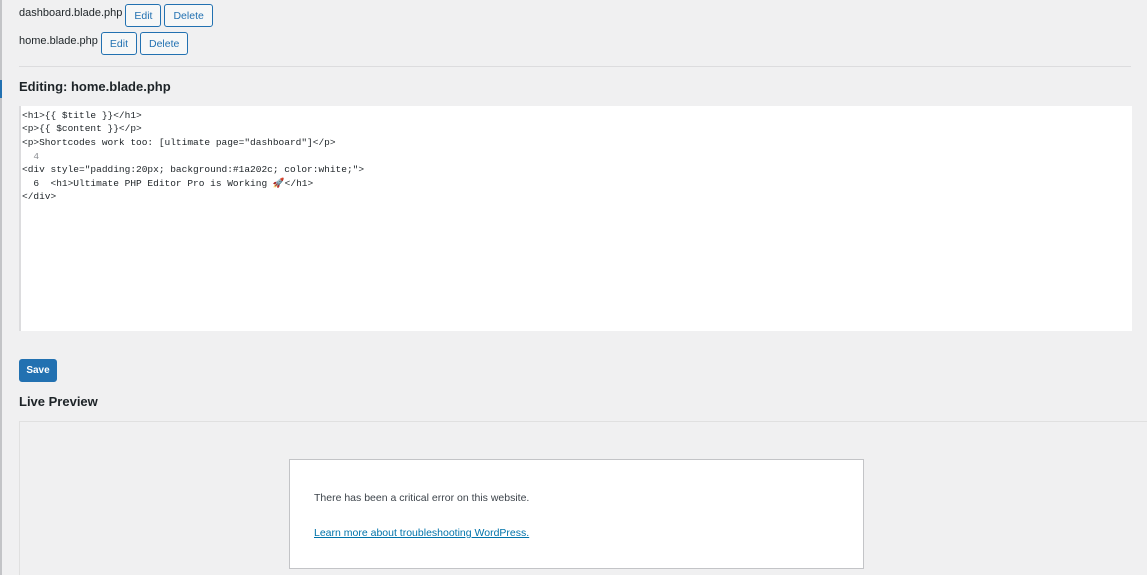 This screenshot has width=1147, height=575. Describe the element at coordinates (1, 89) in the screenshot. I see `admin-sidebar-active-indicator` at that location.